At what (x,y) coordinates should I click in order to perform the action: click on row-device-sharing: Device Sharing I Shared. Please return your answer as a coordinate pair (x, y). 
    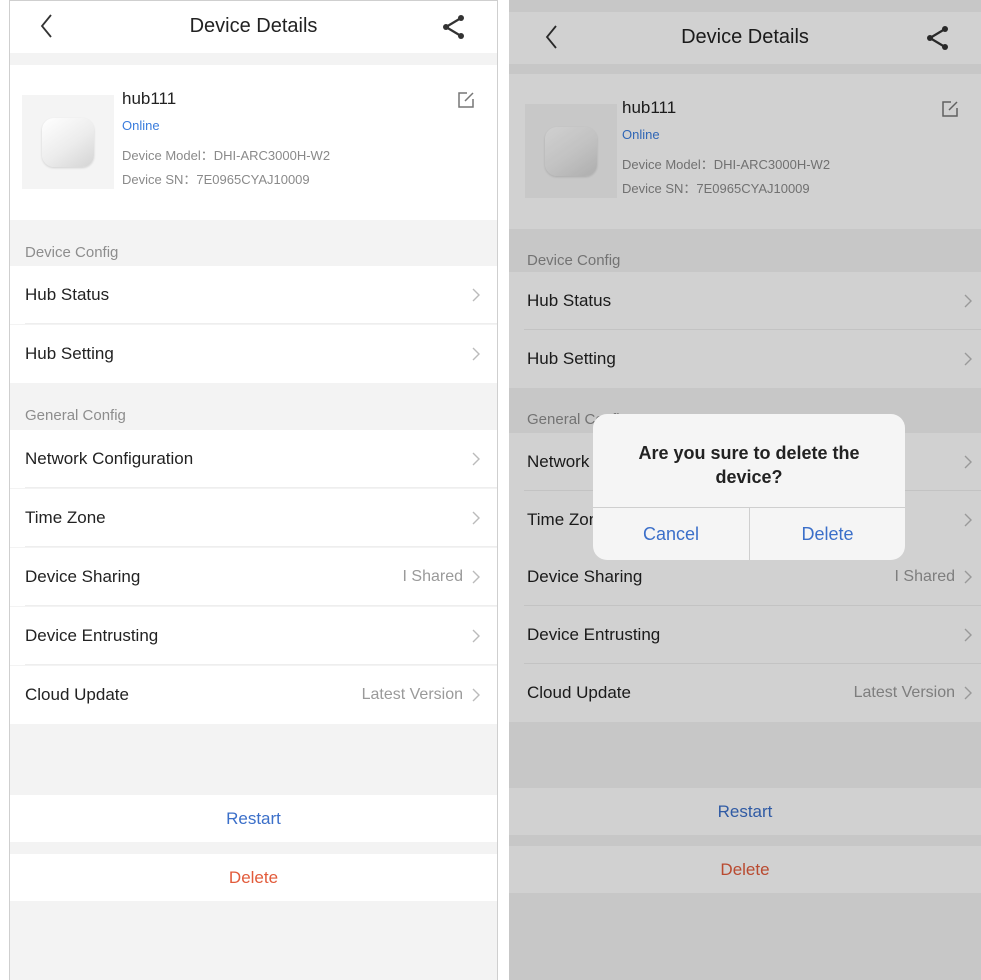
    Looking at the image, I should click on (253, 577).